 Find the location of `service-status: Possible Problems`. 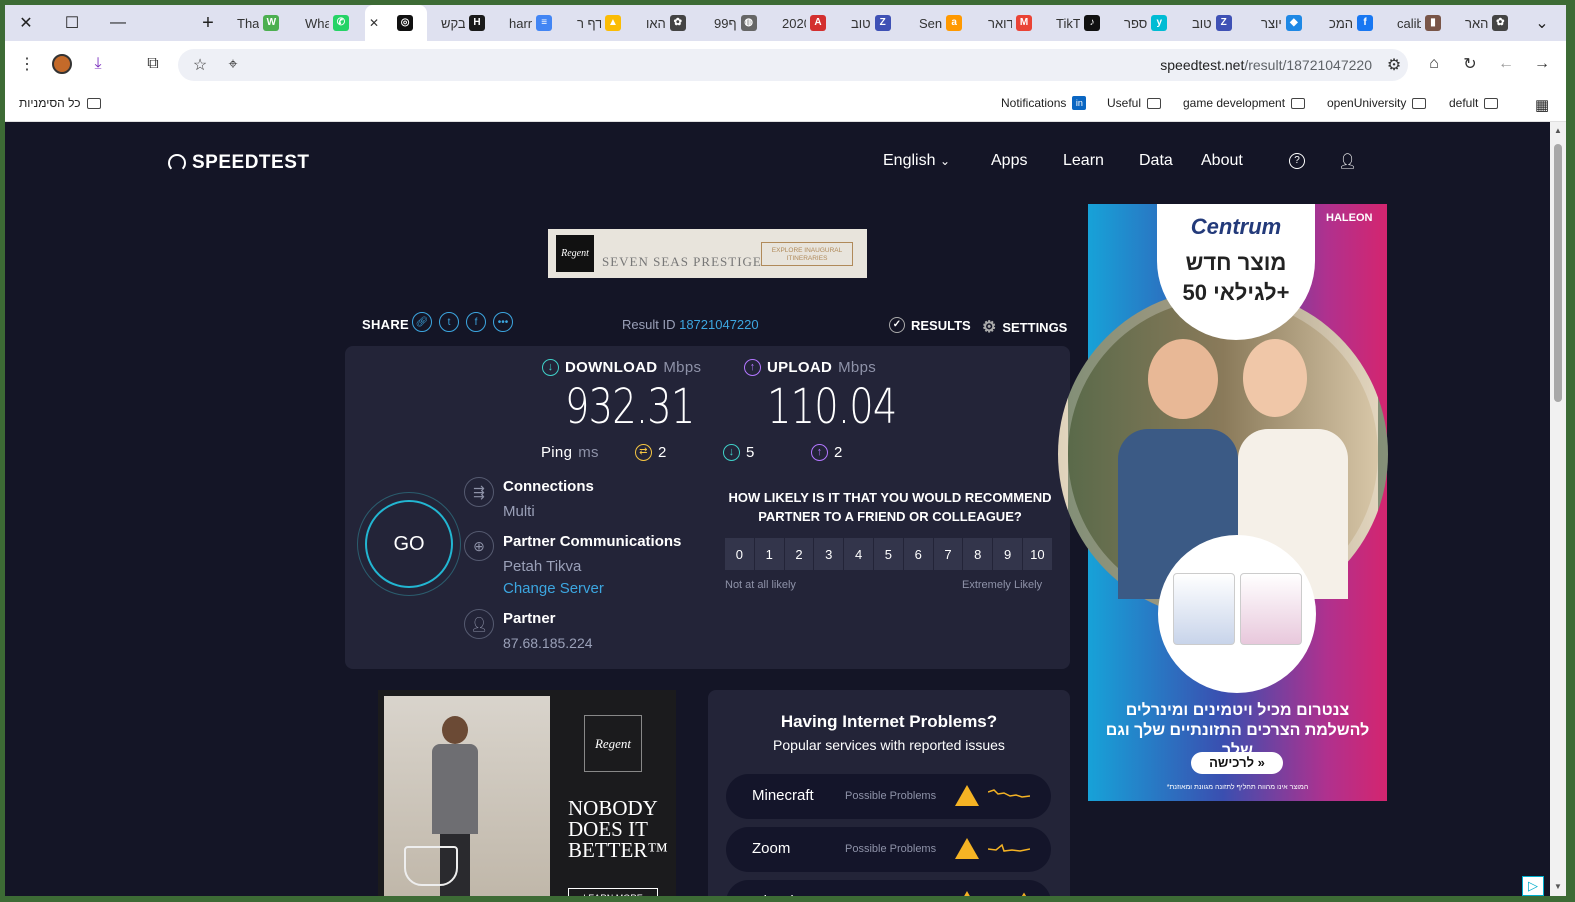

service-status: Possible Problems is located at coordinates (891, 849).